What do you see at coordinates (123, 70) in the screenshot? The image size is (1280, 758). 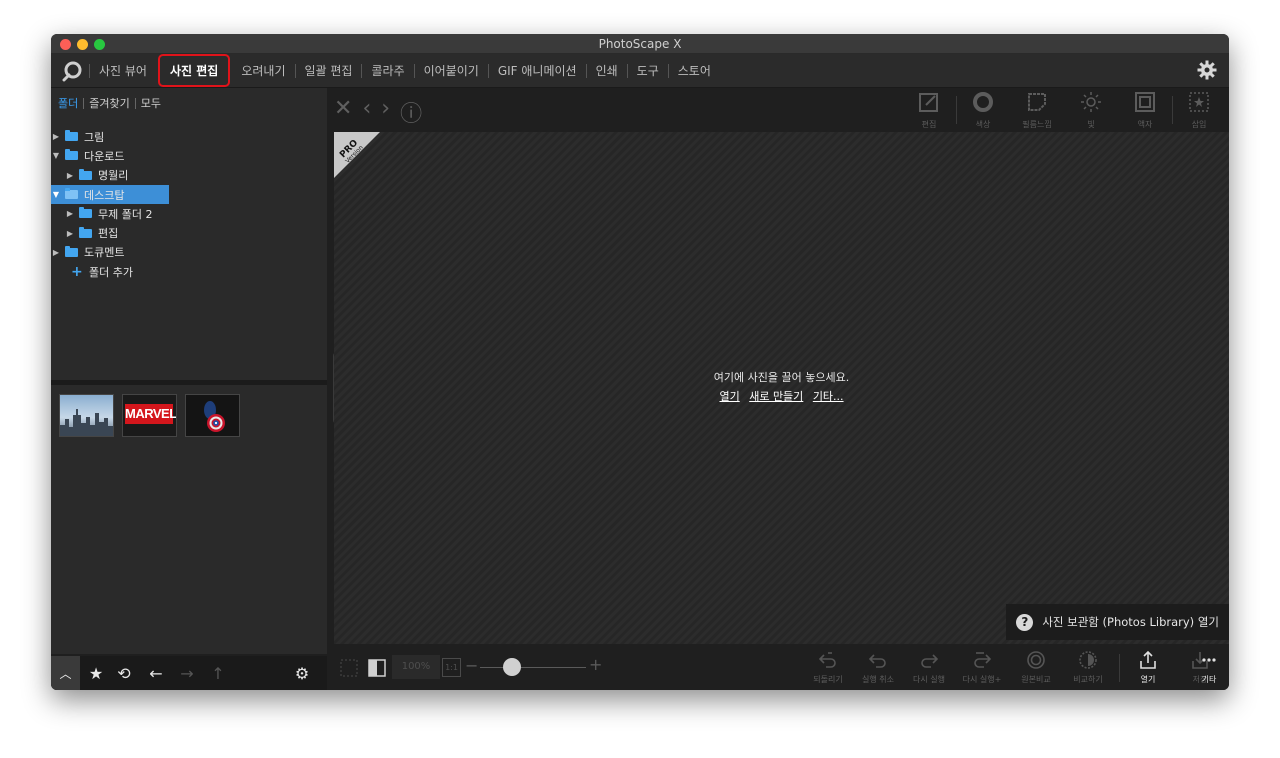 I see `tab-photo-viewer: 사진 뷰어` at bounding box center [123, 70].